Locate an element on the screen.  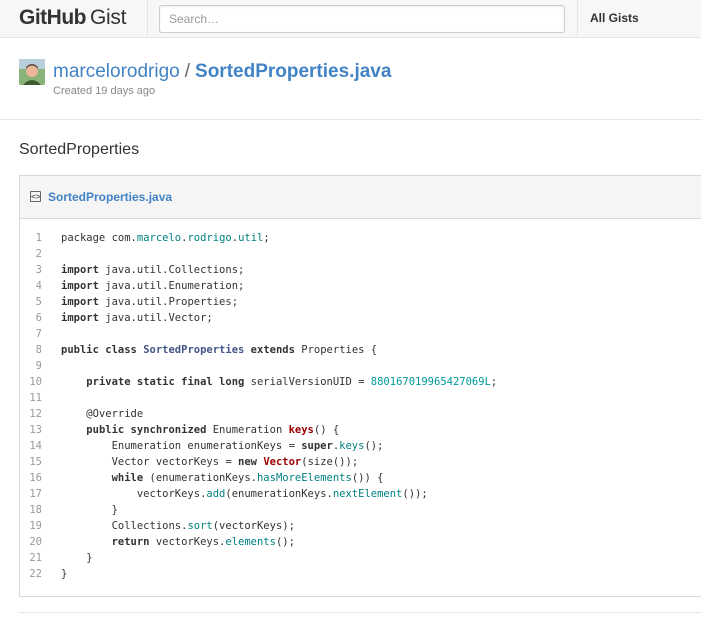
line-number: 17 is located at coordinates (35, 494).